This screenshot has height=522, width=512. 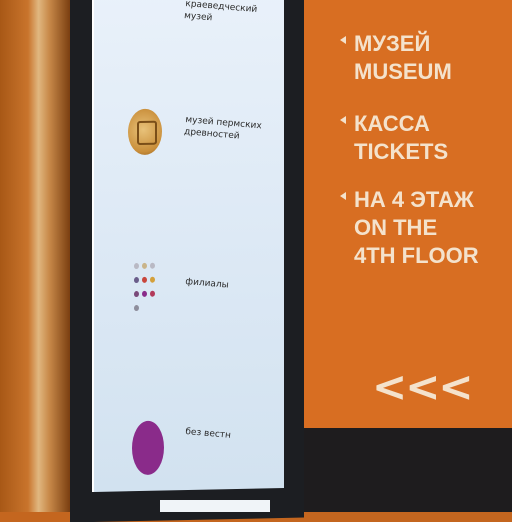 I want to click on chevrons-left-icon: <<<, so click(x=423, y=386).